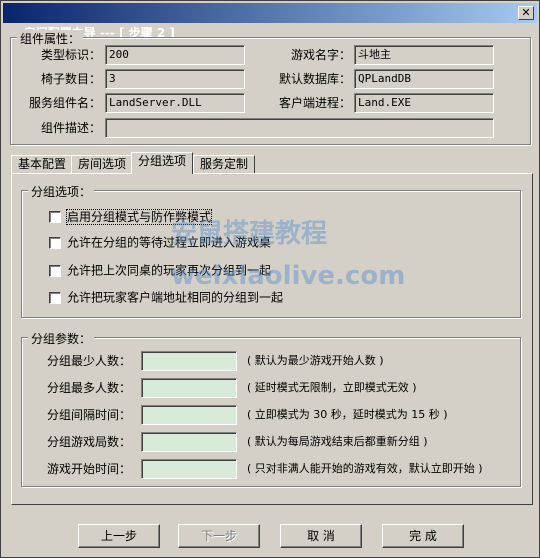 This screenshot has height=558, width=540. I want to click on type-id-field: 200, so click(175, 55).